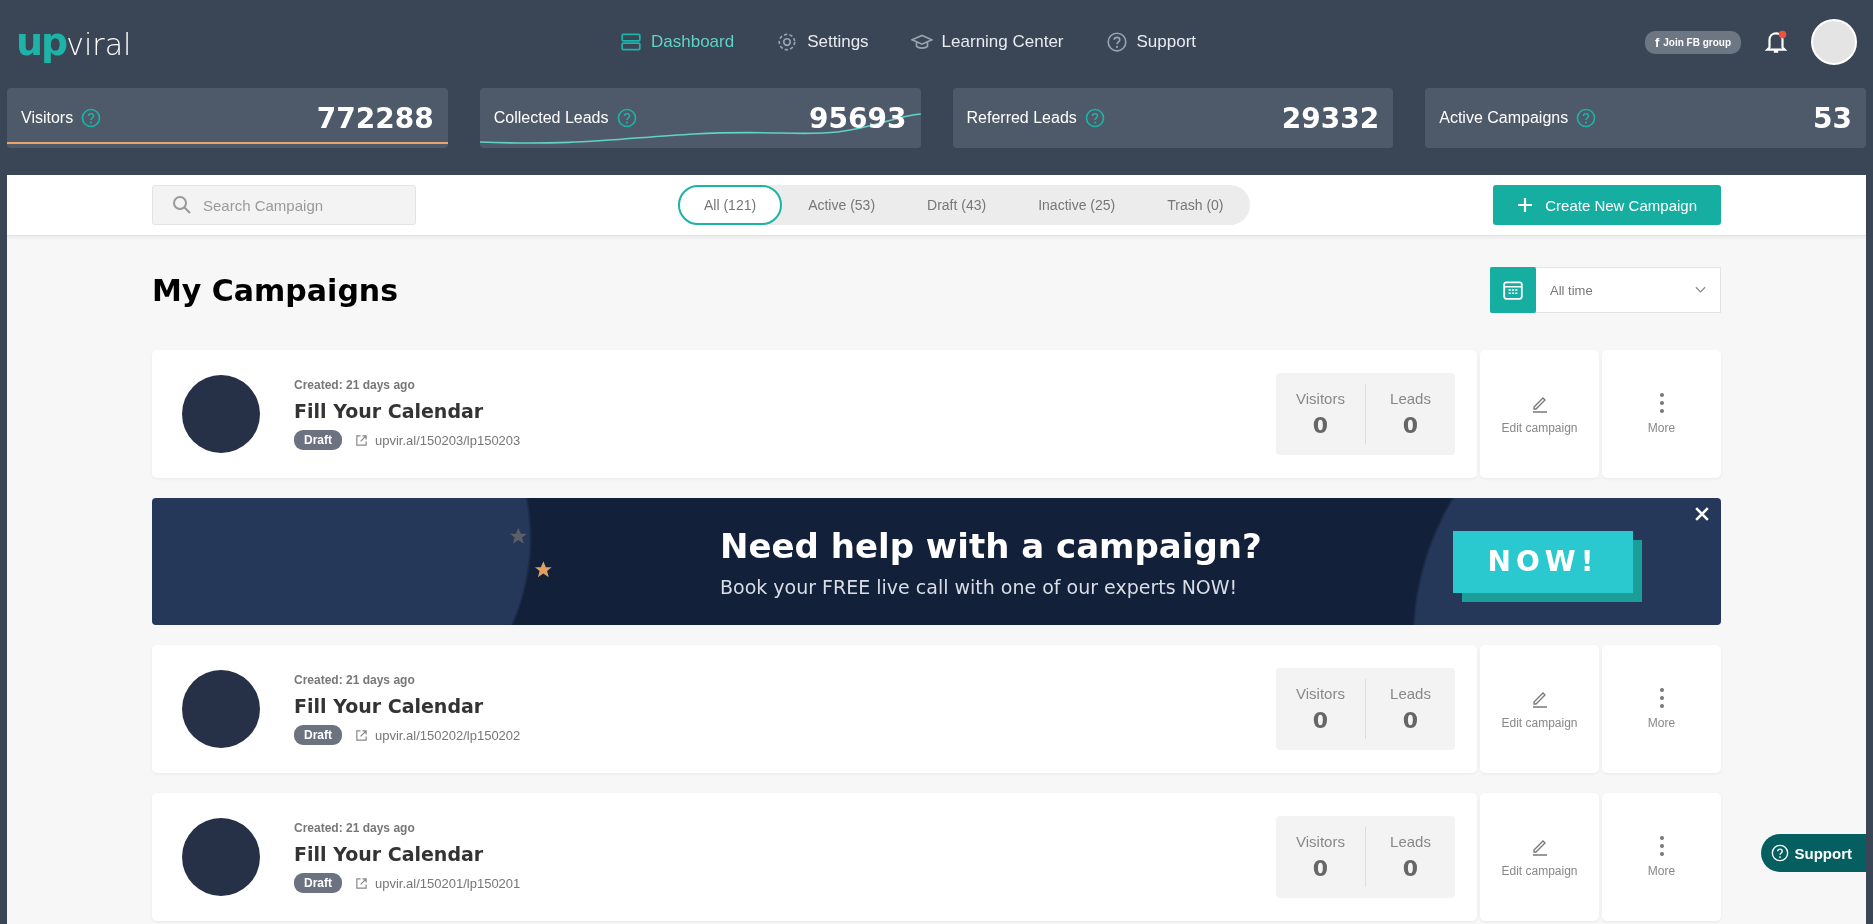 This screenshot has width=1873, height=924. What do you see at coordinates (822, 42) in the screenshot?
I see `nav-link: Settings` at bounding box center [822, 42].